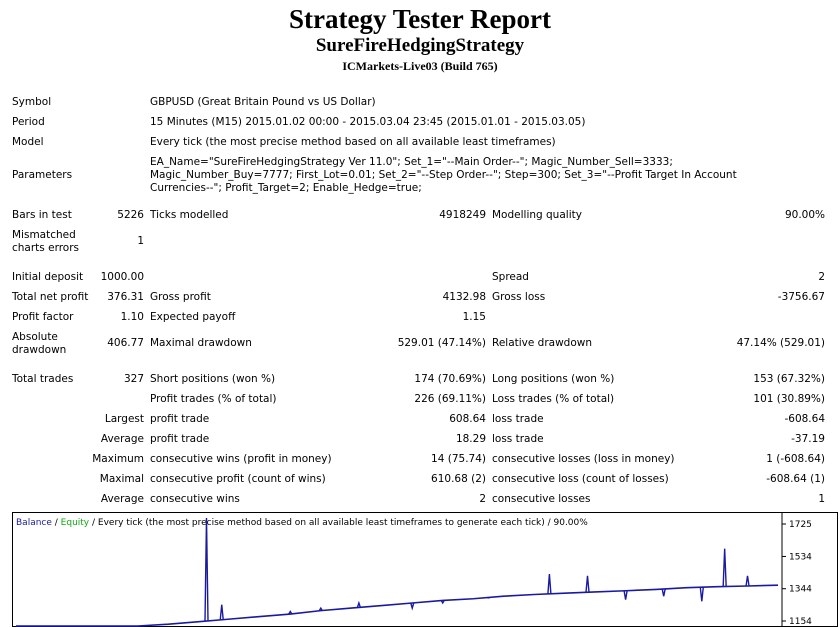 This screenshot has width=840, height=627. Describe the element at coordinates (789, 379) in the screenshot. I see `long-positions-value: 153 (67.32%)` at that location.